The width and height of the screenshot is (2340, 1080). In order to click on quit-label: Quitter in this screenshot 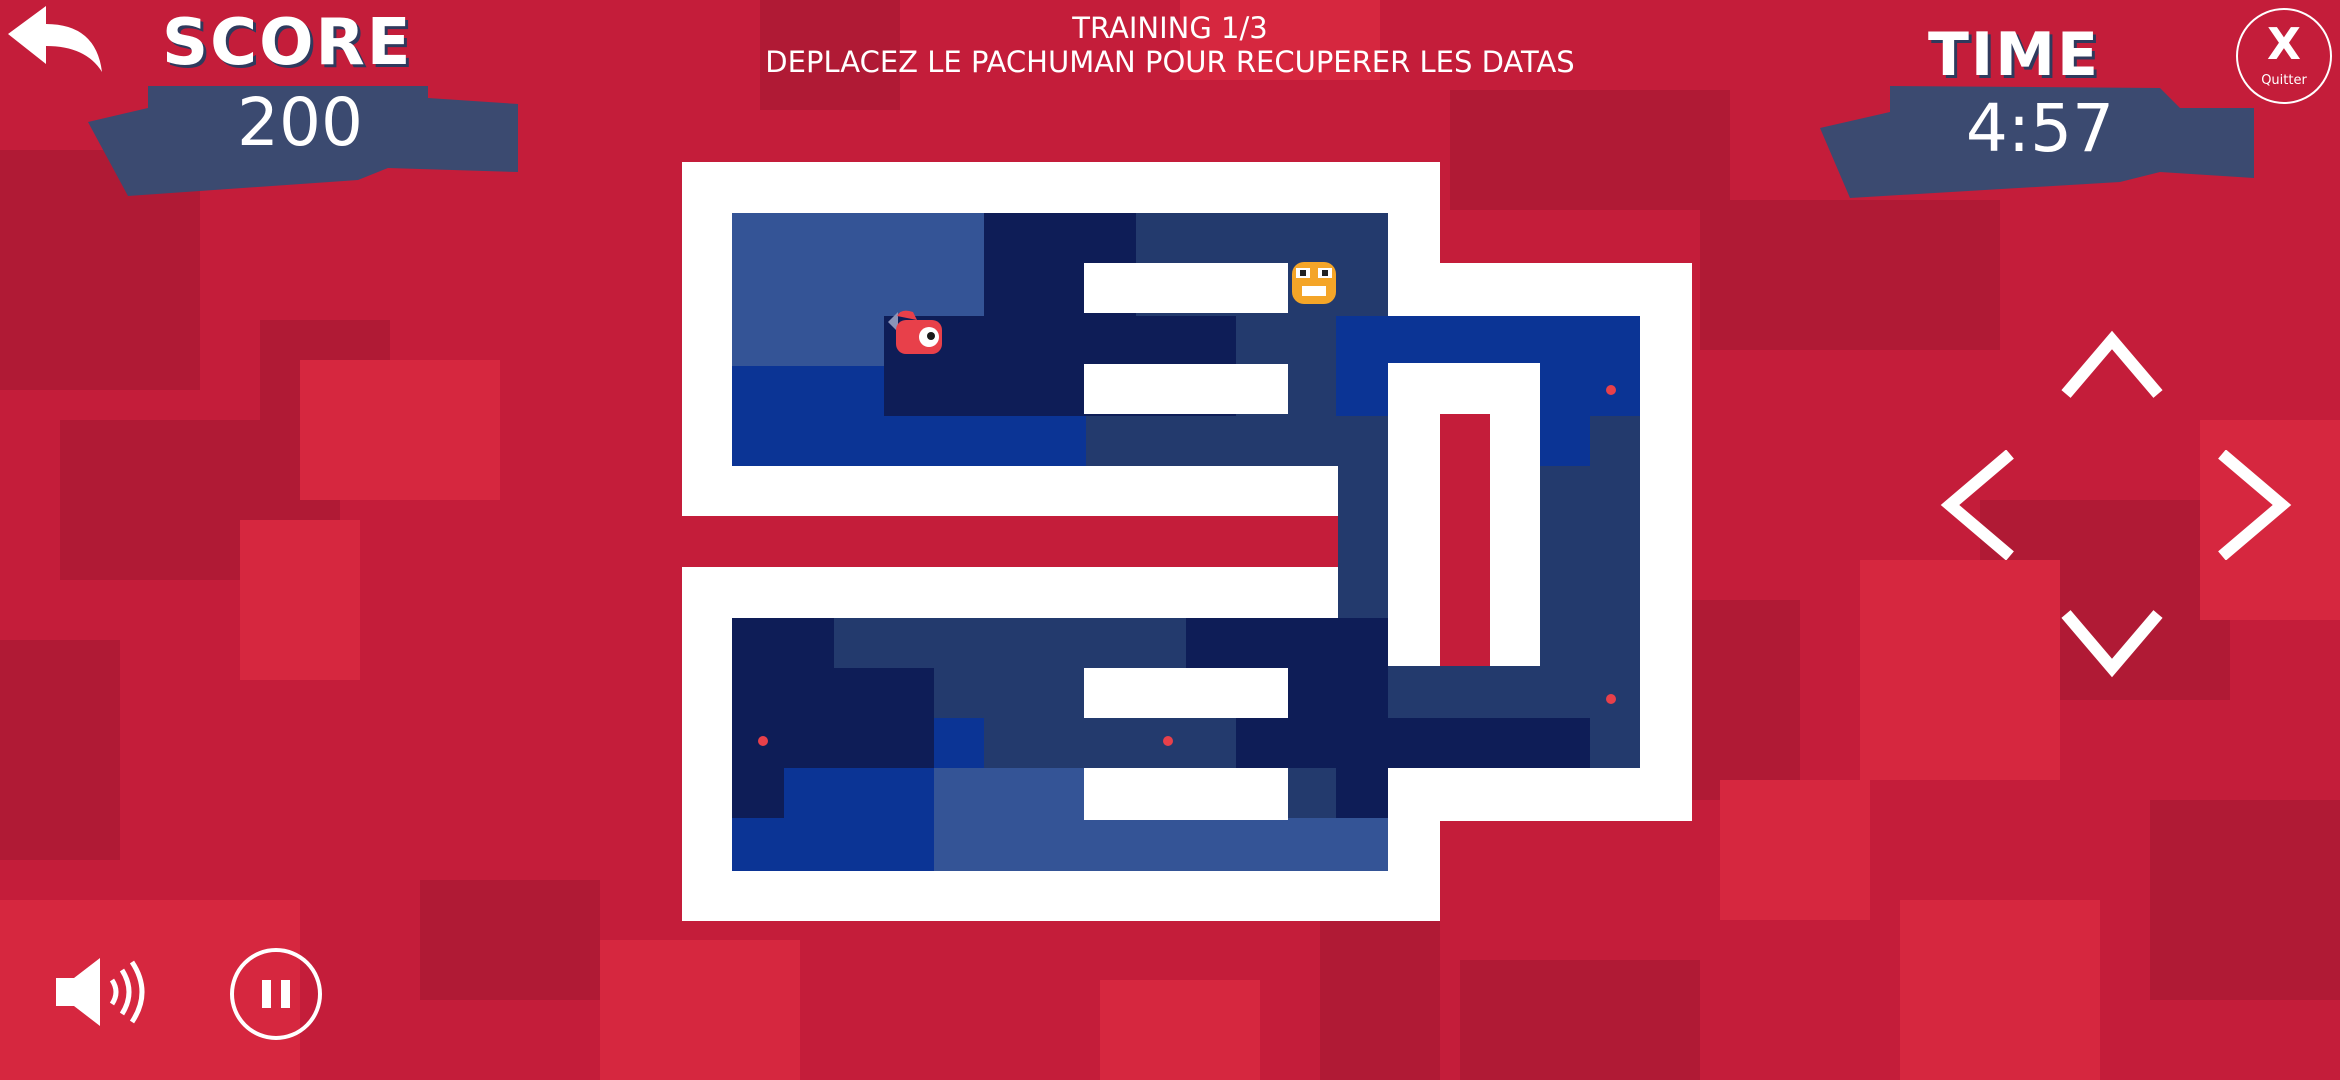, I will do `click(2284, 80)`.